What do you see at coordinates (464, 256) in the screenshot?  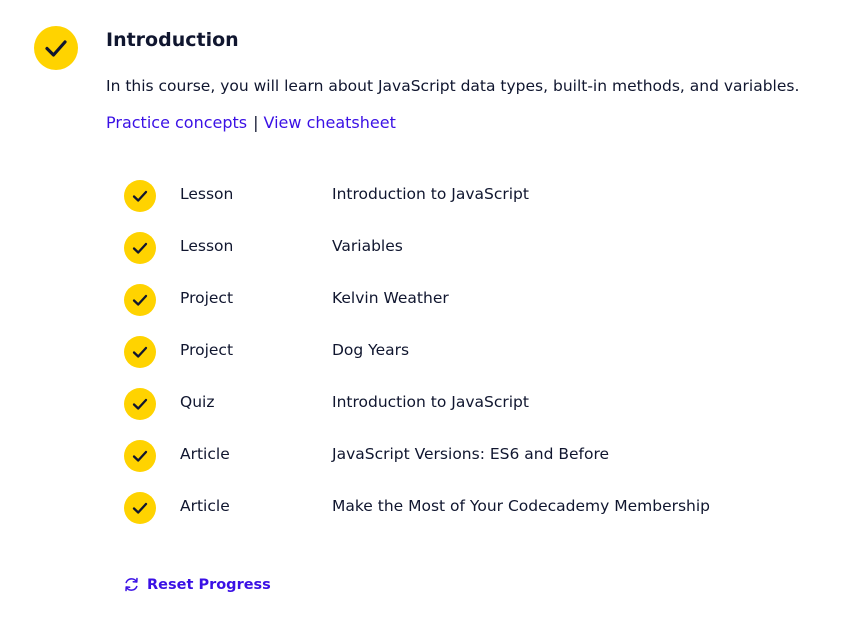 I see `list-item: Lesson Variables` at bounding box center [464, 256].